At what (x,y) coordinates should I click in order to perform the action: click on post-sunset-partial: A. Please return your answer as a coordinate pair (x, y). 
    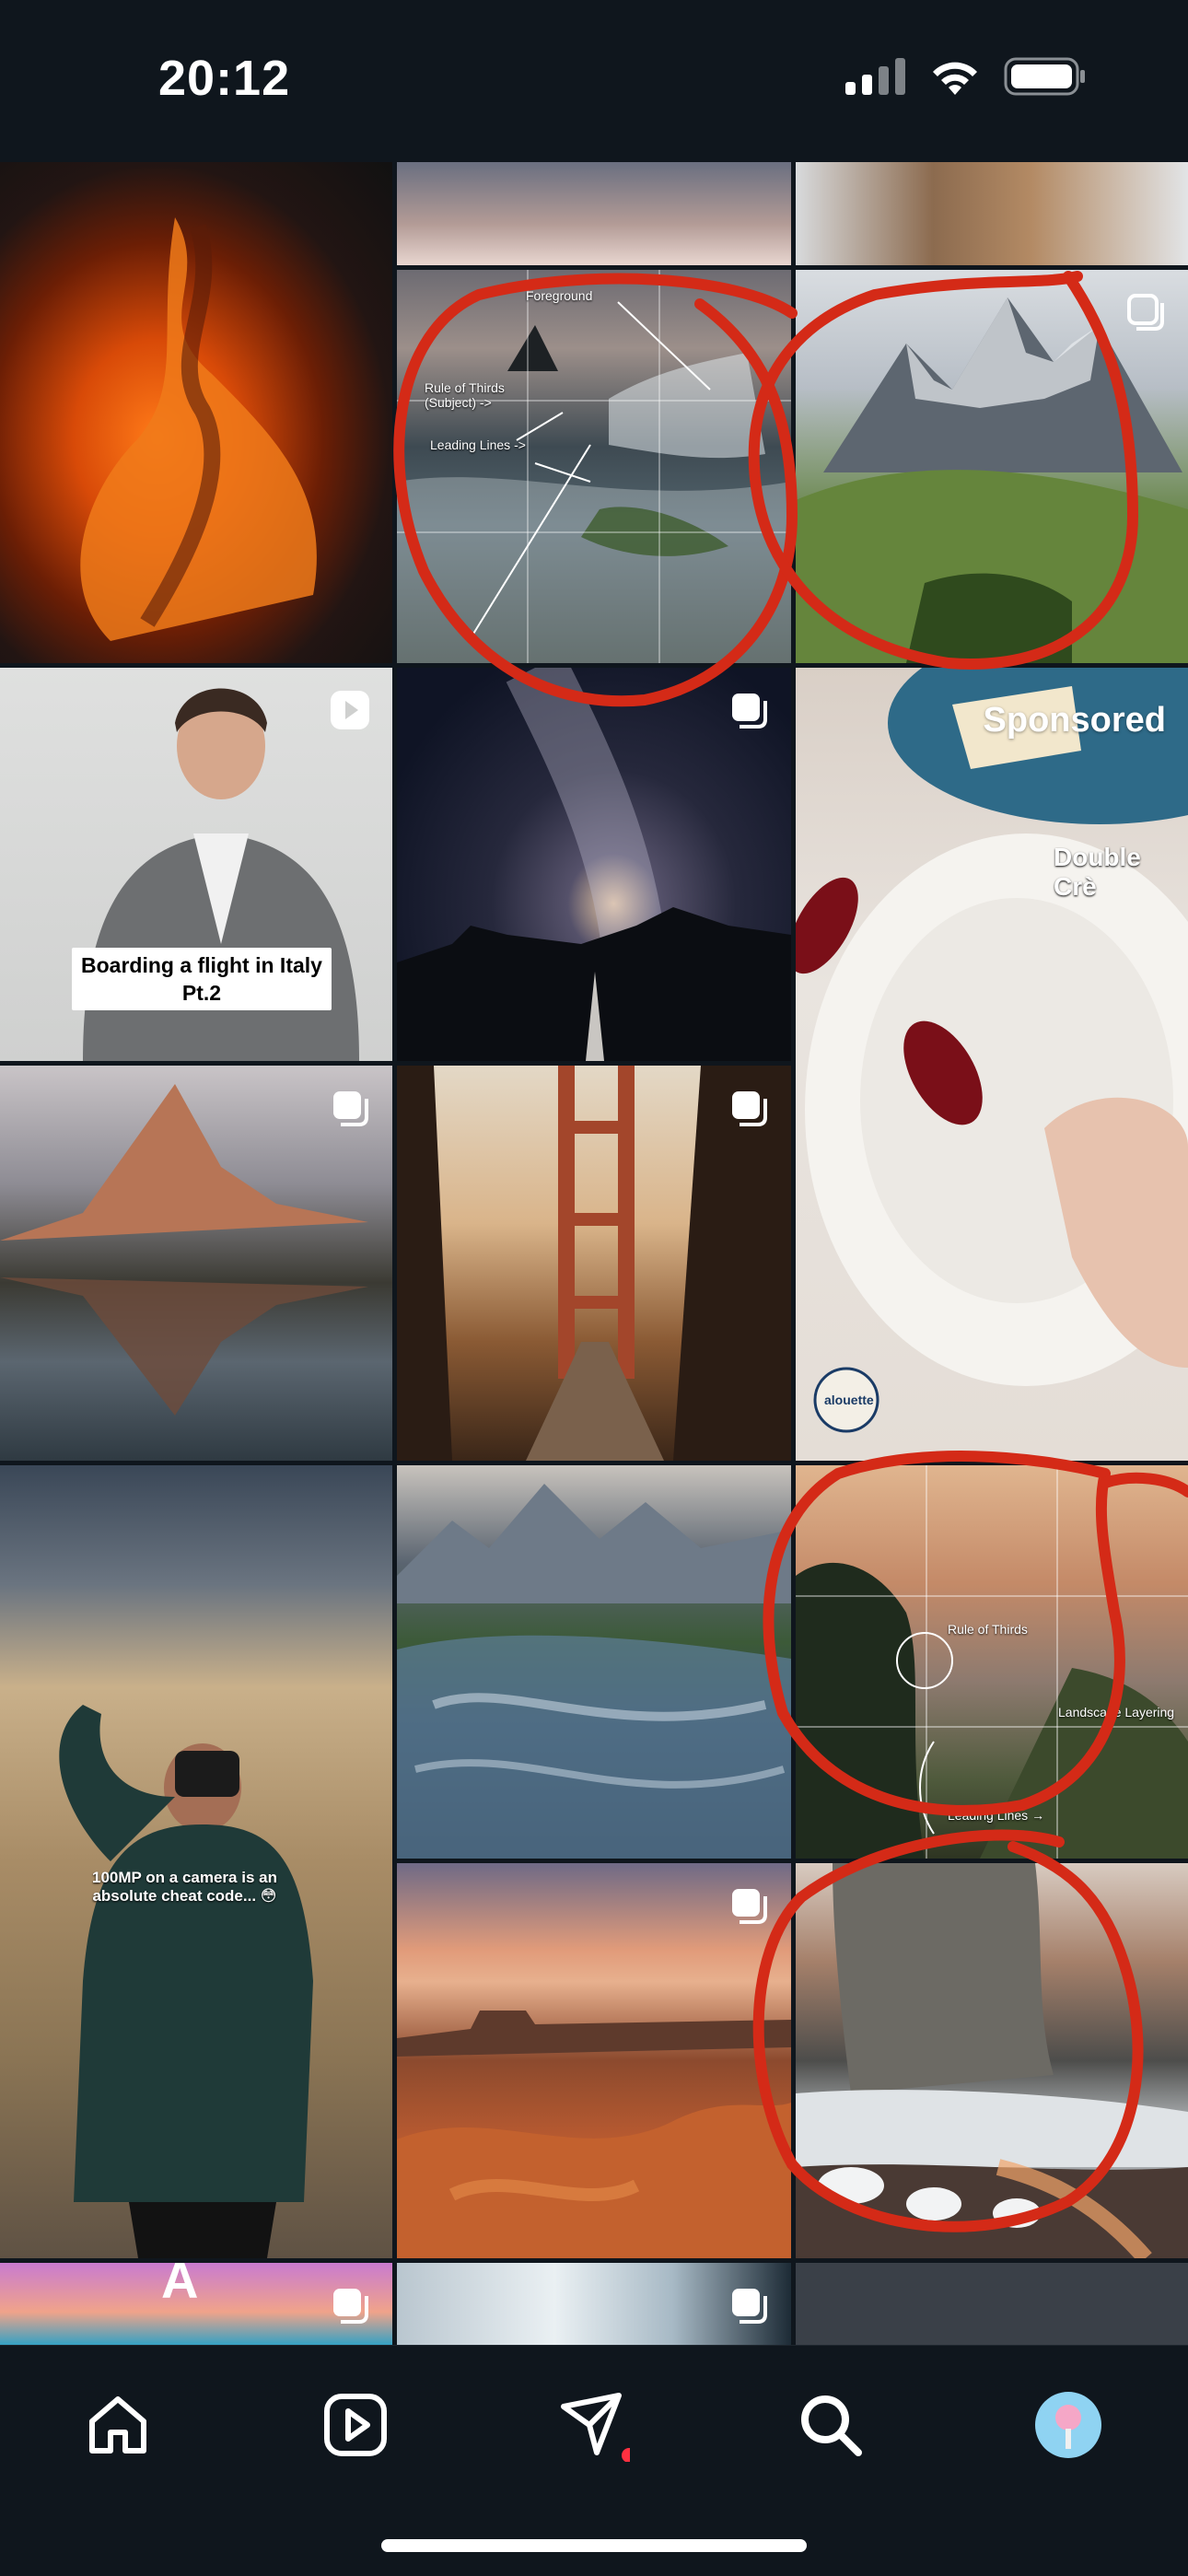
    Looking at the image, I should click on (196, 2304).